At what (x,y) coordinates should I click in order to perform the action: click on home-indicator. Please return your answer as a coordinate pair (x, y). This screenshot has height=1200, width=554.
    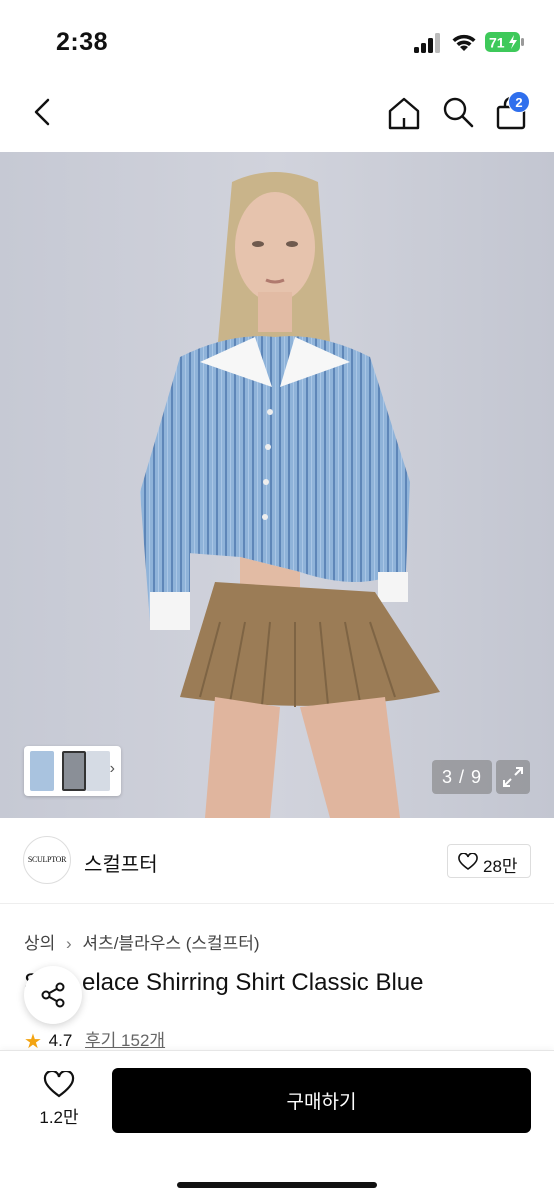
    Looking at the image, I should click on (277, 1185).